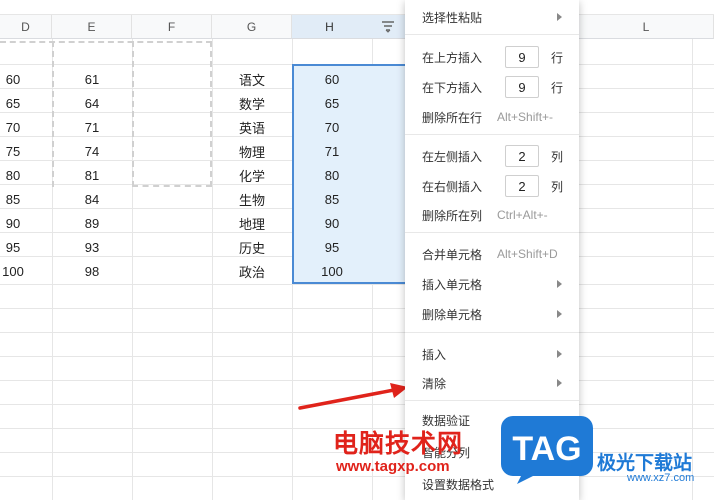 Image resolution: width=714 pixels, height=500 pixels. I want to click on cell-e: 93, so click(92, 247).